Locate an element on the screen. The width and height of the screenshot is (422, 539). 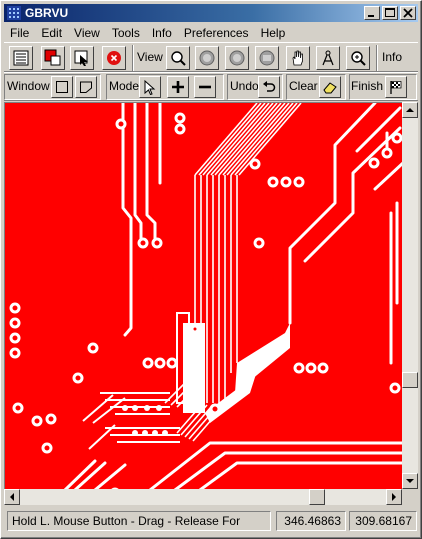
rectangle-icon is located at coordinates (62, 87).